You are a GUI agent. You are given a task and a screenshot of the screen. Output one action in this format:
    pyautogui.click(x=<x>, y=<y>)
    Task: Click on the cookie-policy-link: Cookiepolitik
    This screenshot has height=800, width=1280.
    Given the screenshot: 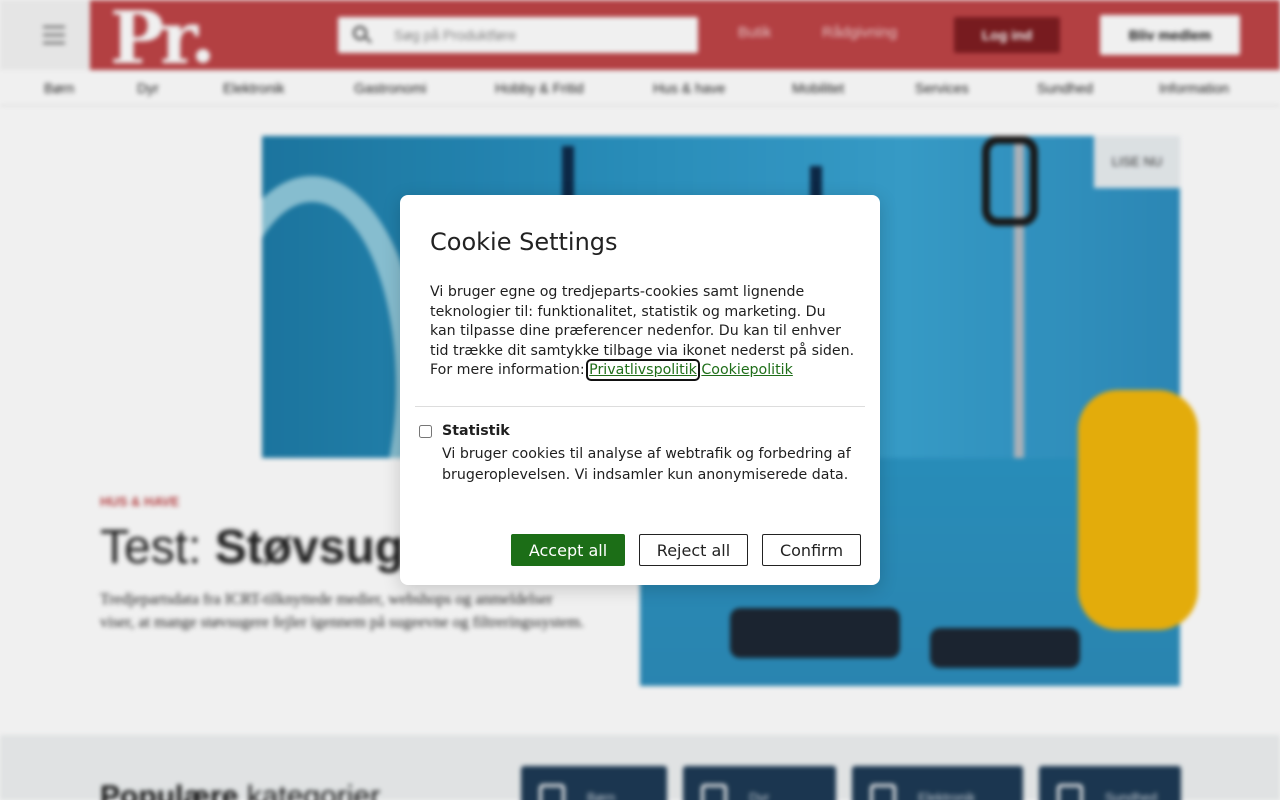 What is the action you would take?
    pyautogui.click(x=746, y=370)
    